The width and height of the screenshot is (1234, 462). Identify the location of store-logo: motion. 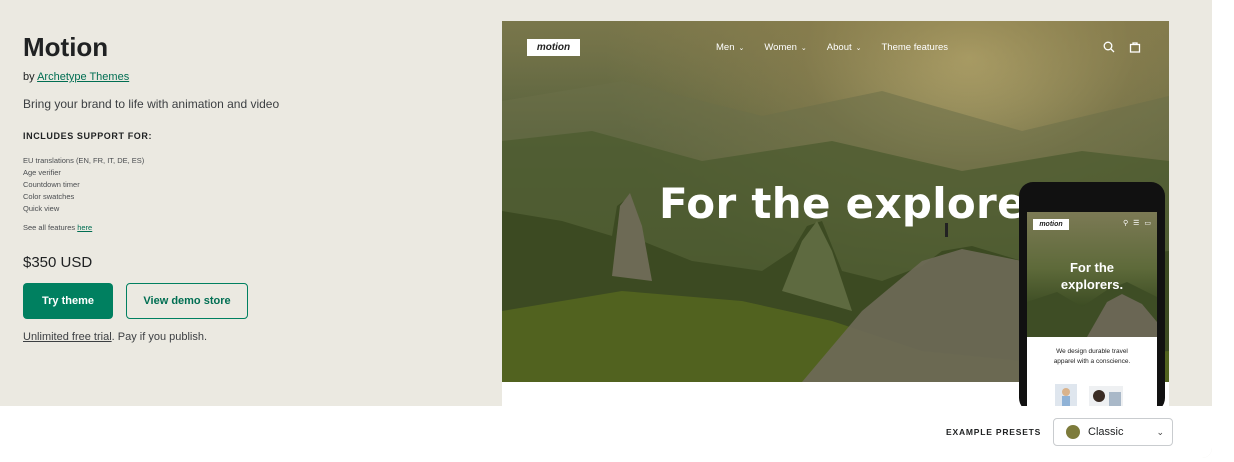
(553, 47).